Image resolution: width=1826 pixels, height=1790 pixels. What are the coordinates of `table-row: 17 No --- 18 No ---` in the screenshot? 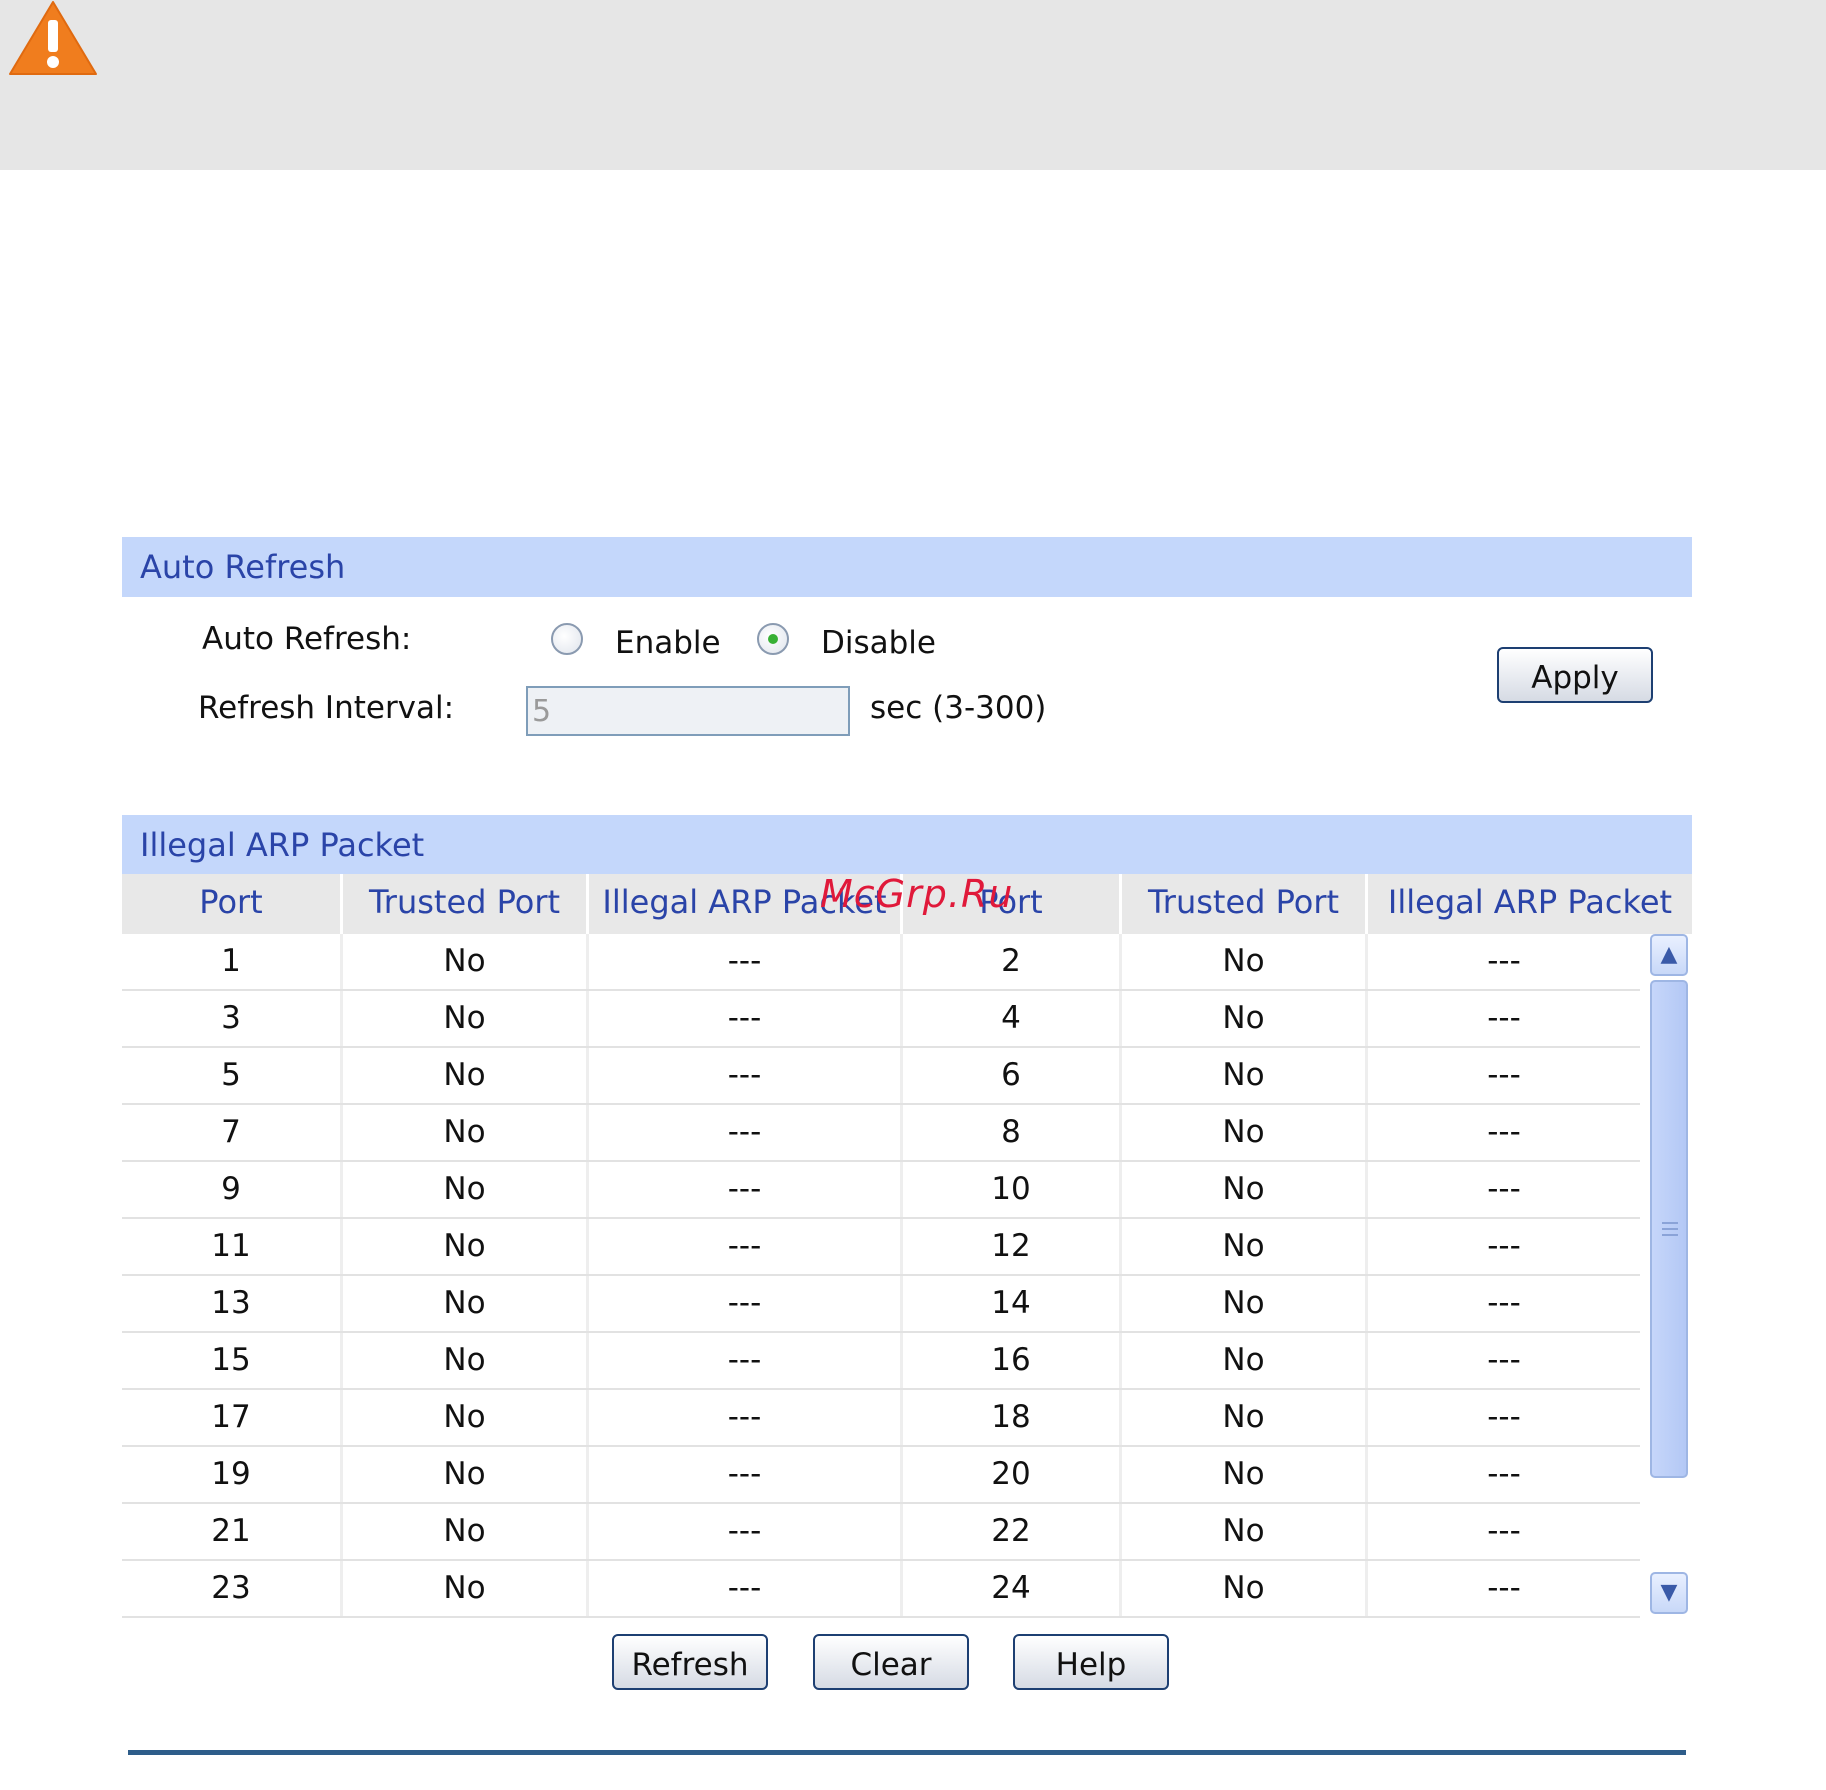 It's located at (881, 1418).